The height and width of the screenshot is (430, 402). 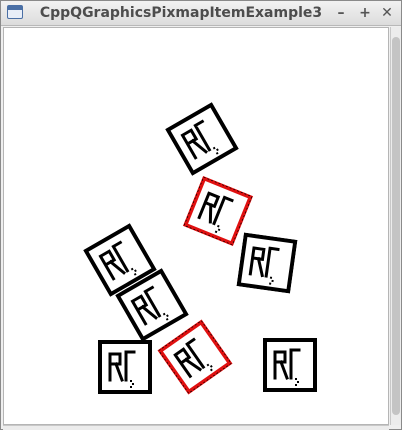 What do you see at coordinates (196, 427) in the screenshot?
I see `horizontal-scrollbar` at bounding box center [196, 427].